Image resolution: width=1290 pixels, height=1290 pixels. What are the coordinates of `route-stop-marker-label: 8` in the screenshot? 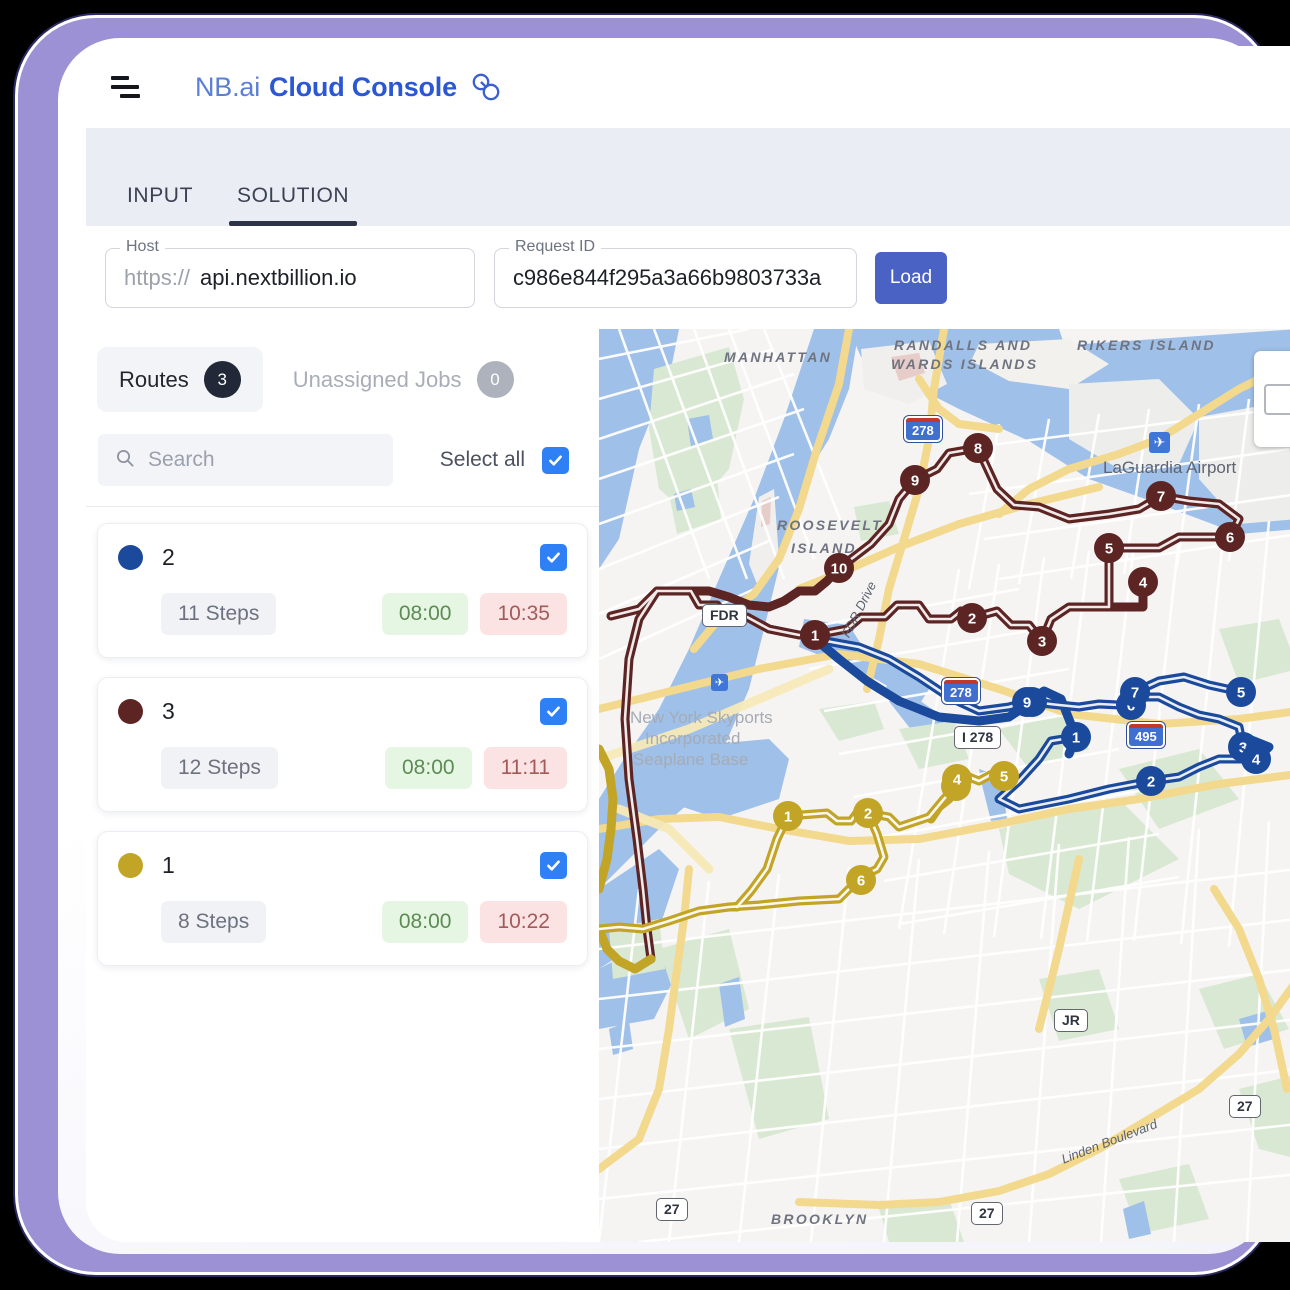 It's located at (978, 449).